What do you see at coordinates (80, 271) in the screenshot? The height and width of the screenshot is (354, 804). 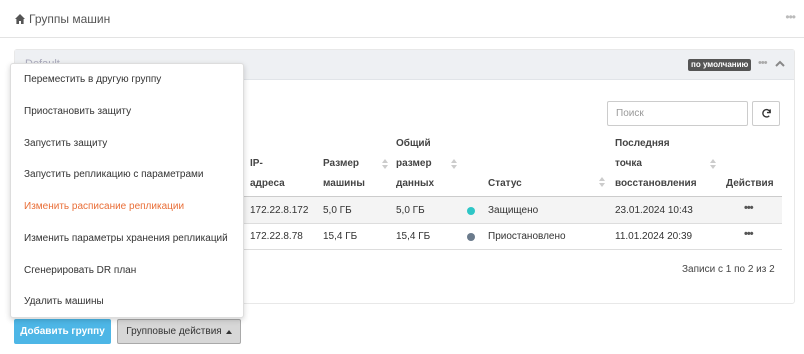 I see `menu-item-generate-dr-plan: Сгенерировать DR план` at bounding box center [80, 271].